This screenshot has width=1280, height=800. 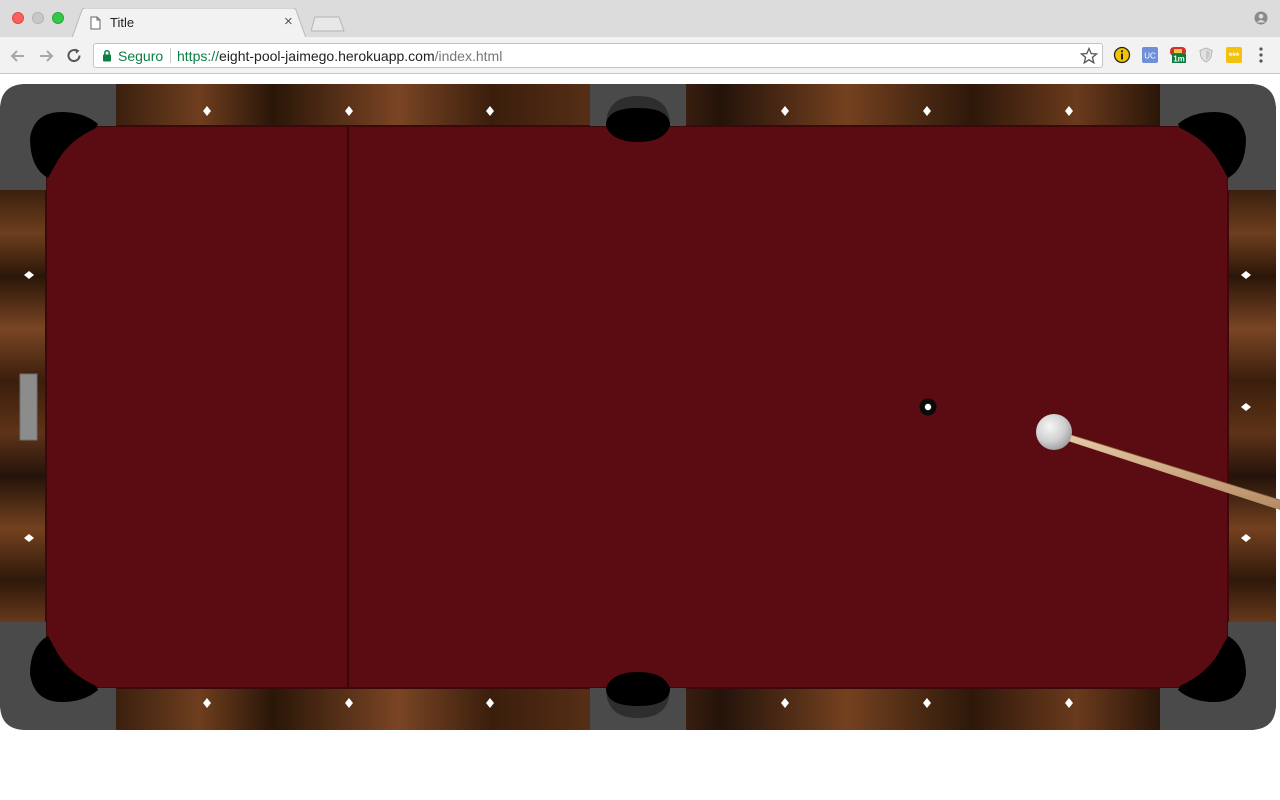 I want to click on uc-icon: UC, so click(x=1150, y=55).